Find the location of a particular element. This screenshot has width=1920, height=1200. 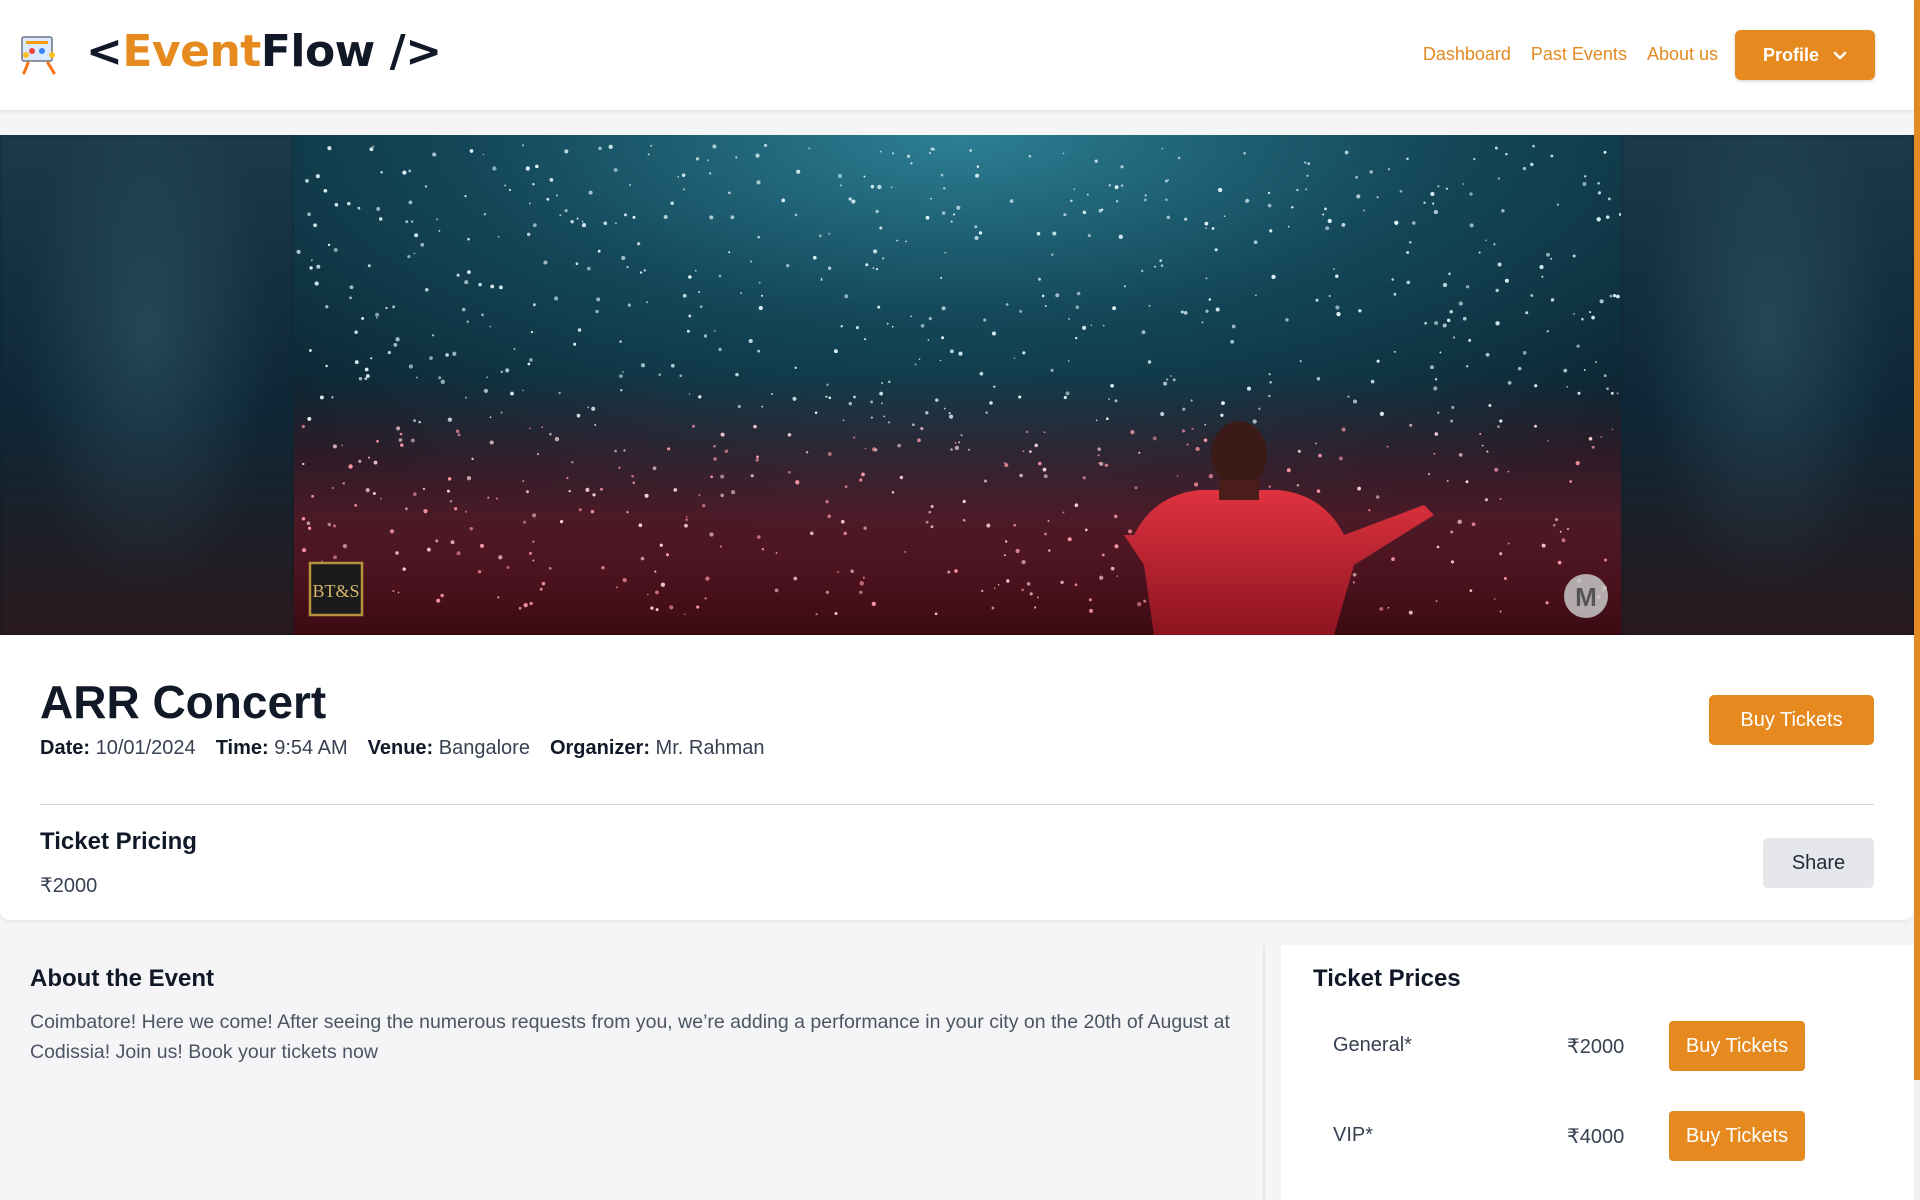

profile-button: Profile is located at coordinates (1805, 55).